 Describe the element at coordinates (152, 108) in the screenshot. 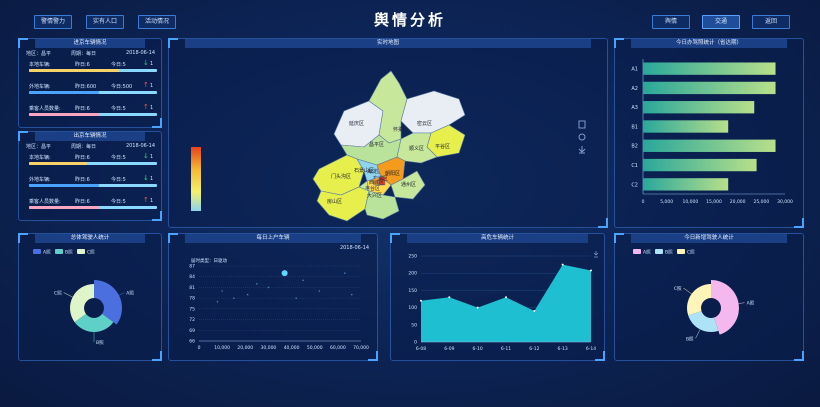

I see `change-value: 1` at that location.